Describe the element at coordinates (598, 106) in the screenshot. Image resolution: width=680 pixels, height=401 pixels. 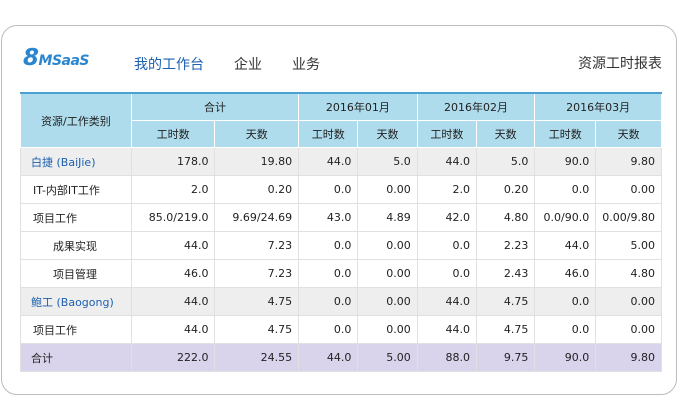
I see `group-header-2016-03: 2016年03月` at that location.